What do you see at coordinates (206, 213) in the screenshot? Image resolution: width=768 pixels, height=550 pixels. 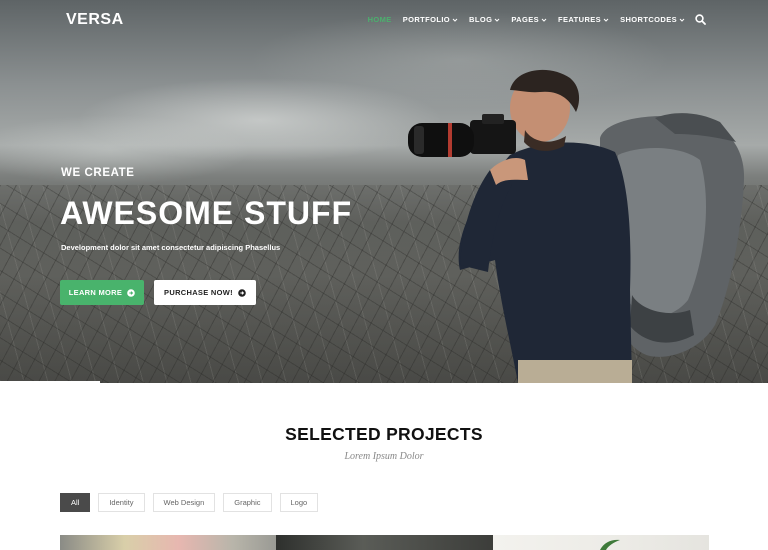 I see `hero-title: AWESOME STUFF` at bounding box center [206, 213].